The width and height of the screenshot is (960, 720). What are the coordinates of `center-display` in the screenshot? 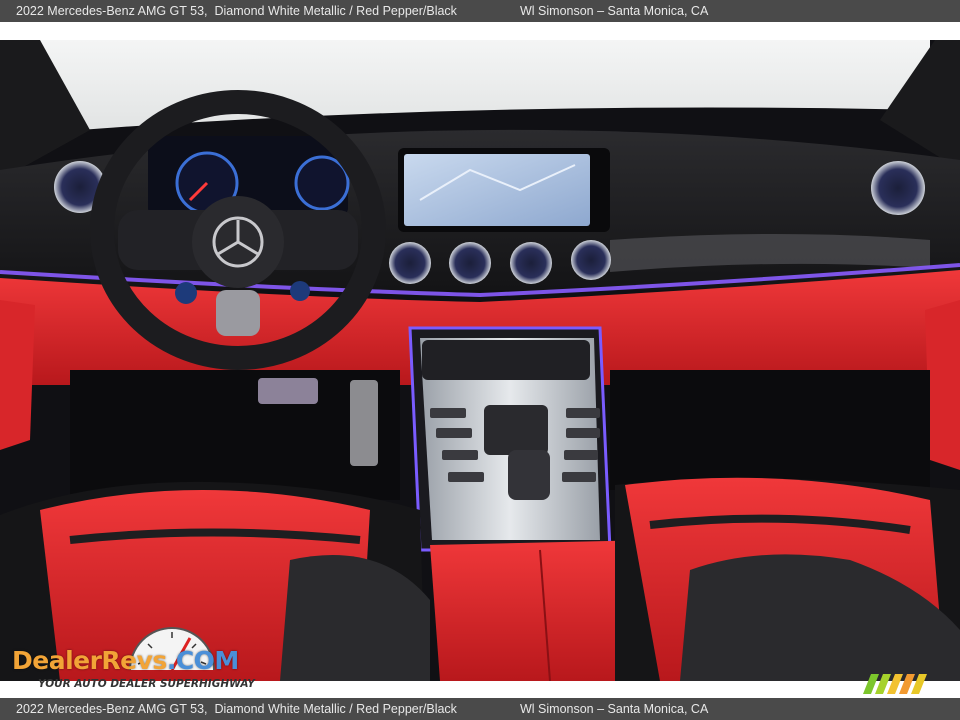 It's located at (497, 190).